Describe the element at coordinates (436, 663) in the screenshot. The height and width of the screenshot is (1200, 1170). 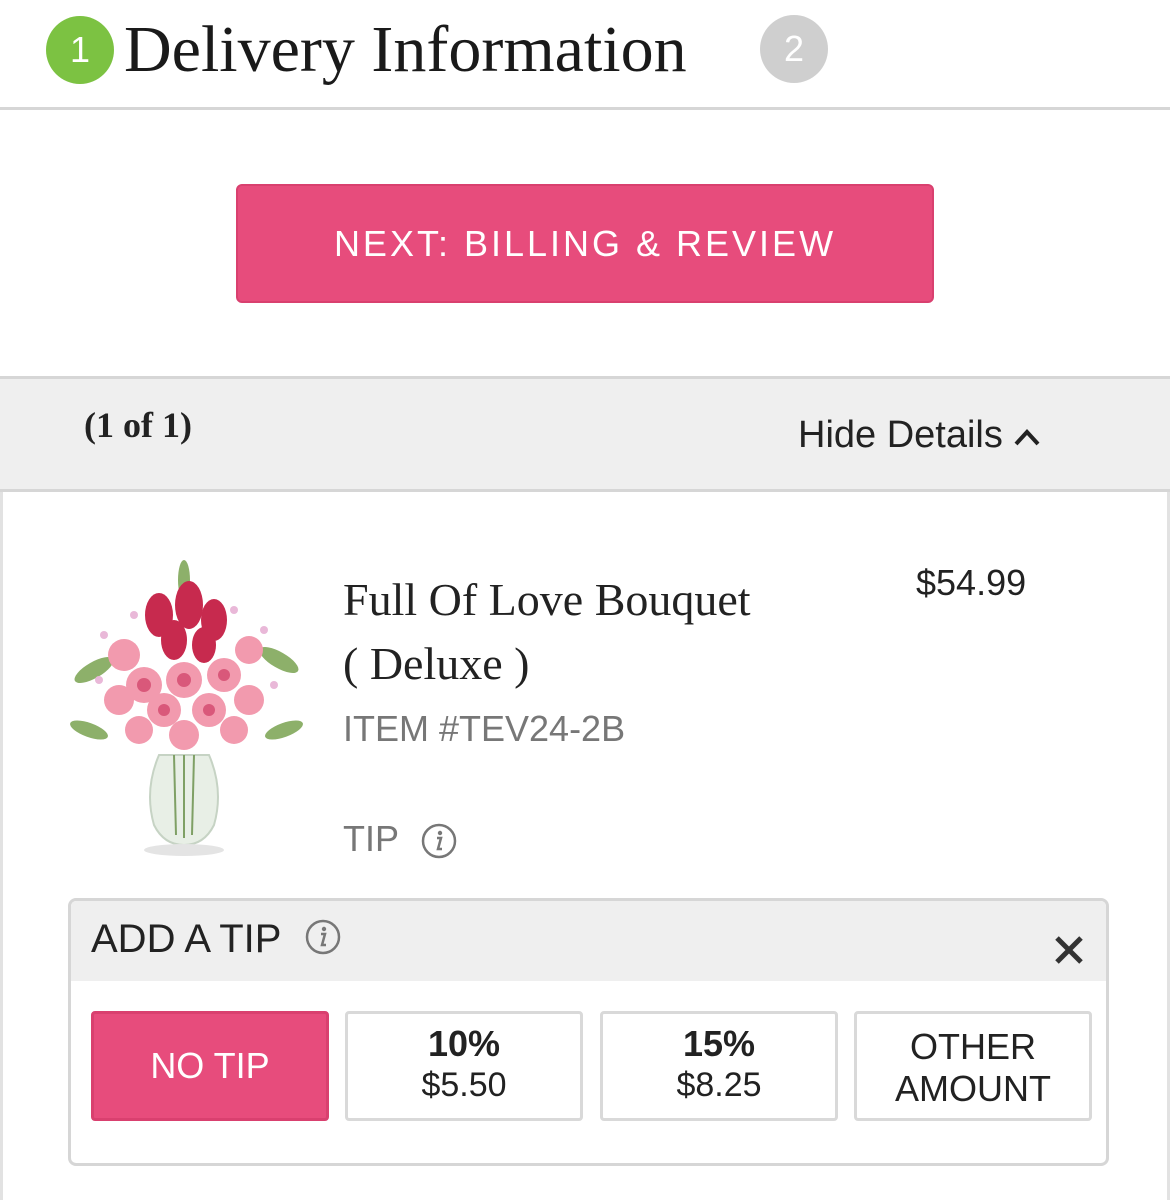
I see `product-name-line2: ( Deluxe )` at that location.